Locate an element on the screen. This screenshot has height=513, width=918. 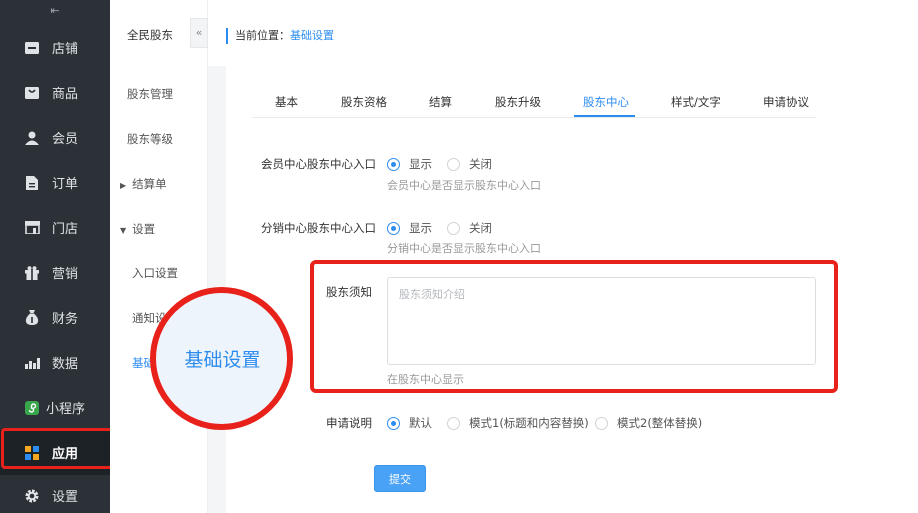
sidebar-item-label: 数据 is located at coordinates (65, 364).